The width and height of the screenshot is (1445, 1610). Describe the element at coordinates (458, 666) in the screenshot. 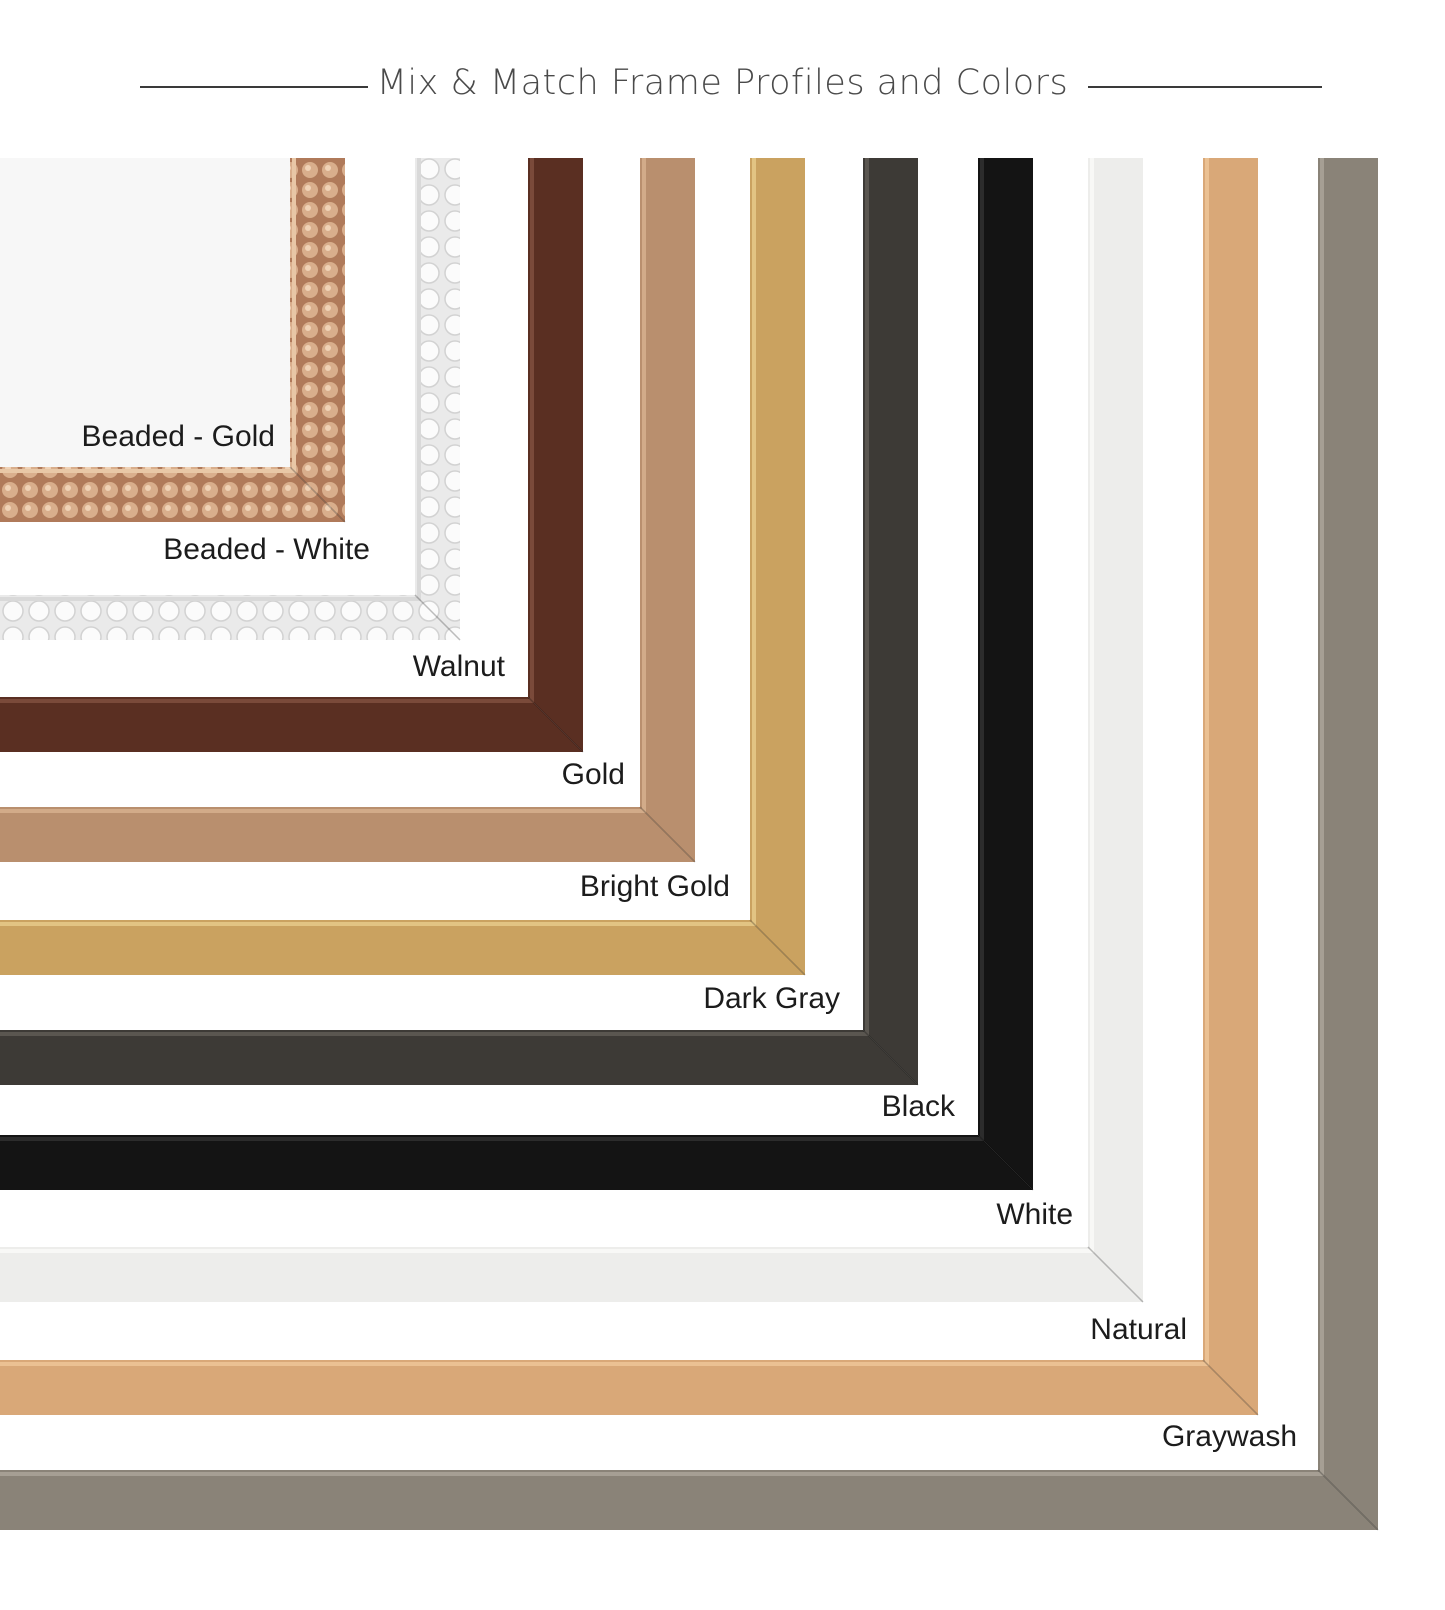

I see `frame-label: Walnut` at that location.